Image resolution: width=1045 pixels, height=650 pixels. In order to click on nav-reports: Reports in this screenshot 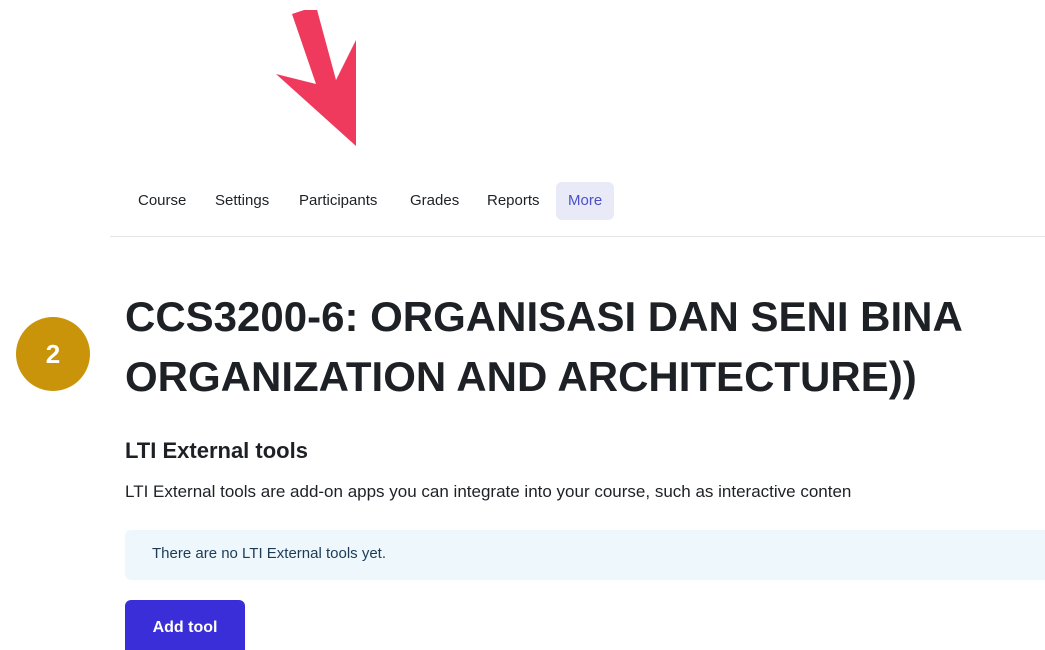, I will do `click(513, 201)`.